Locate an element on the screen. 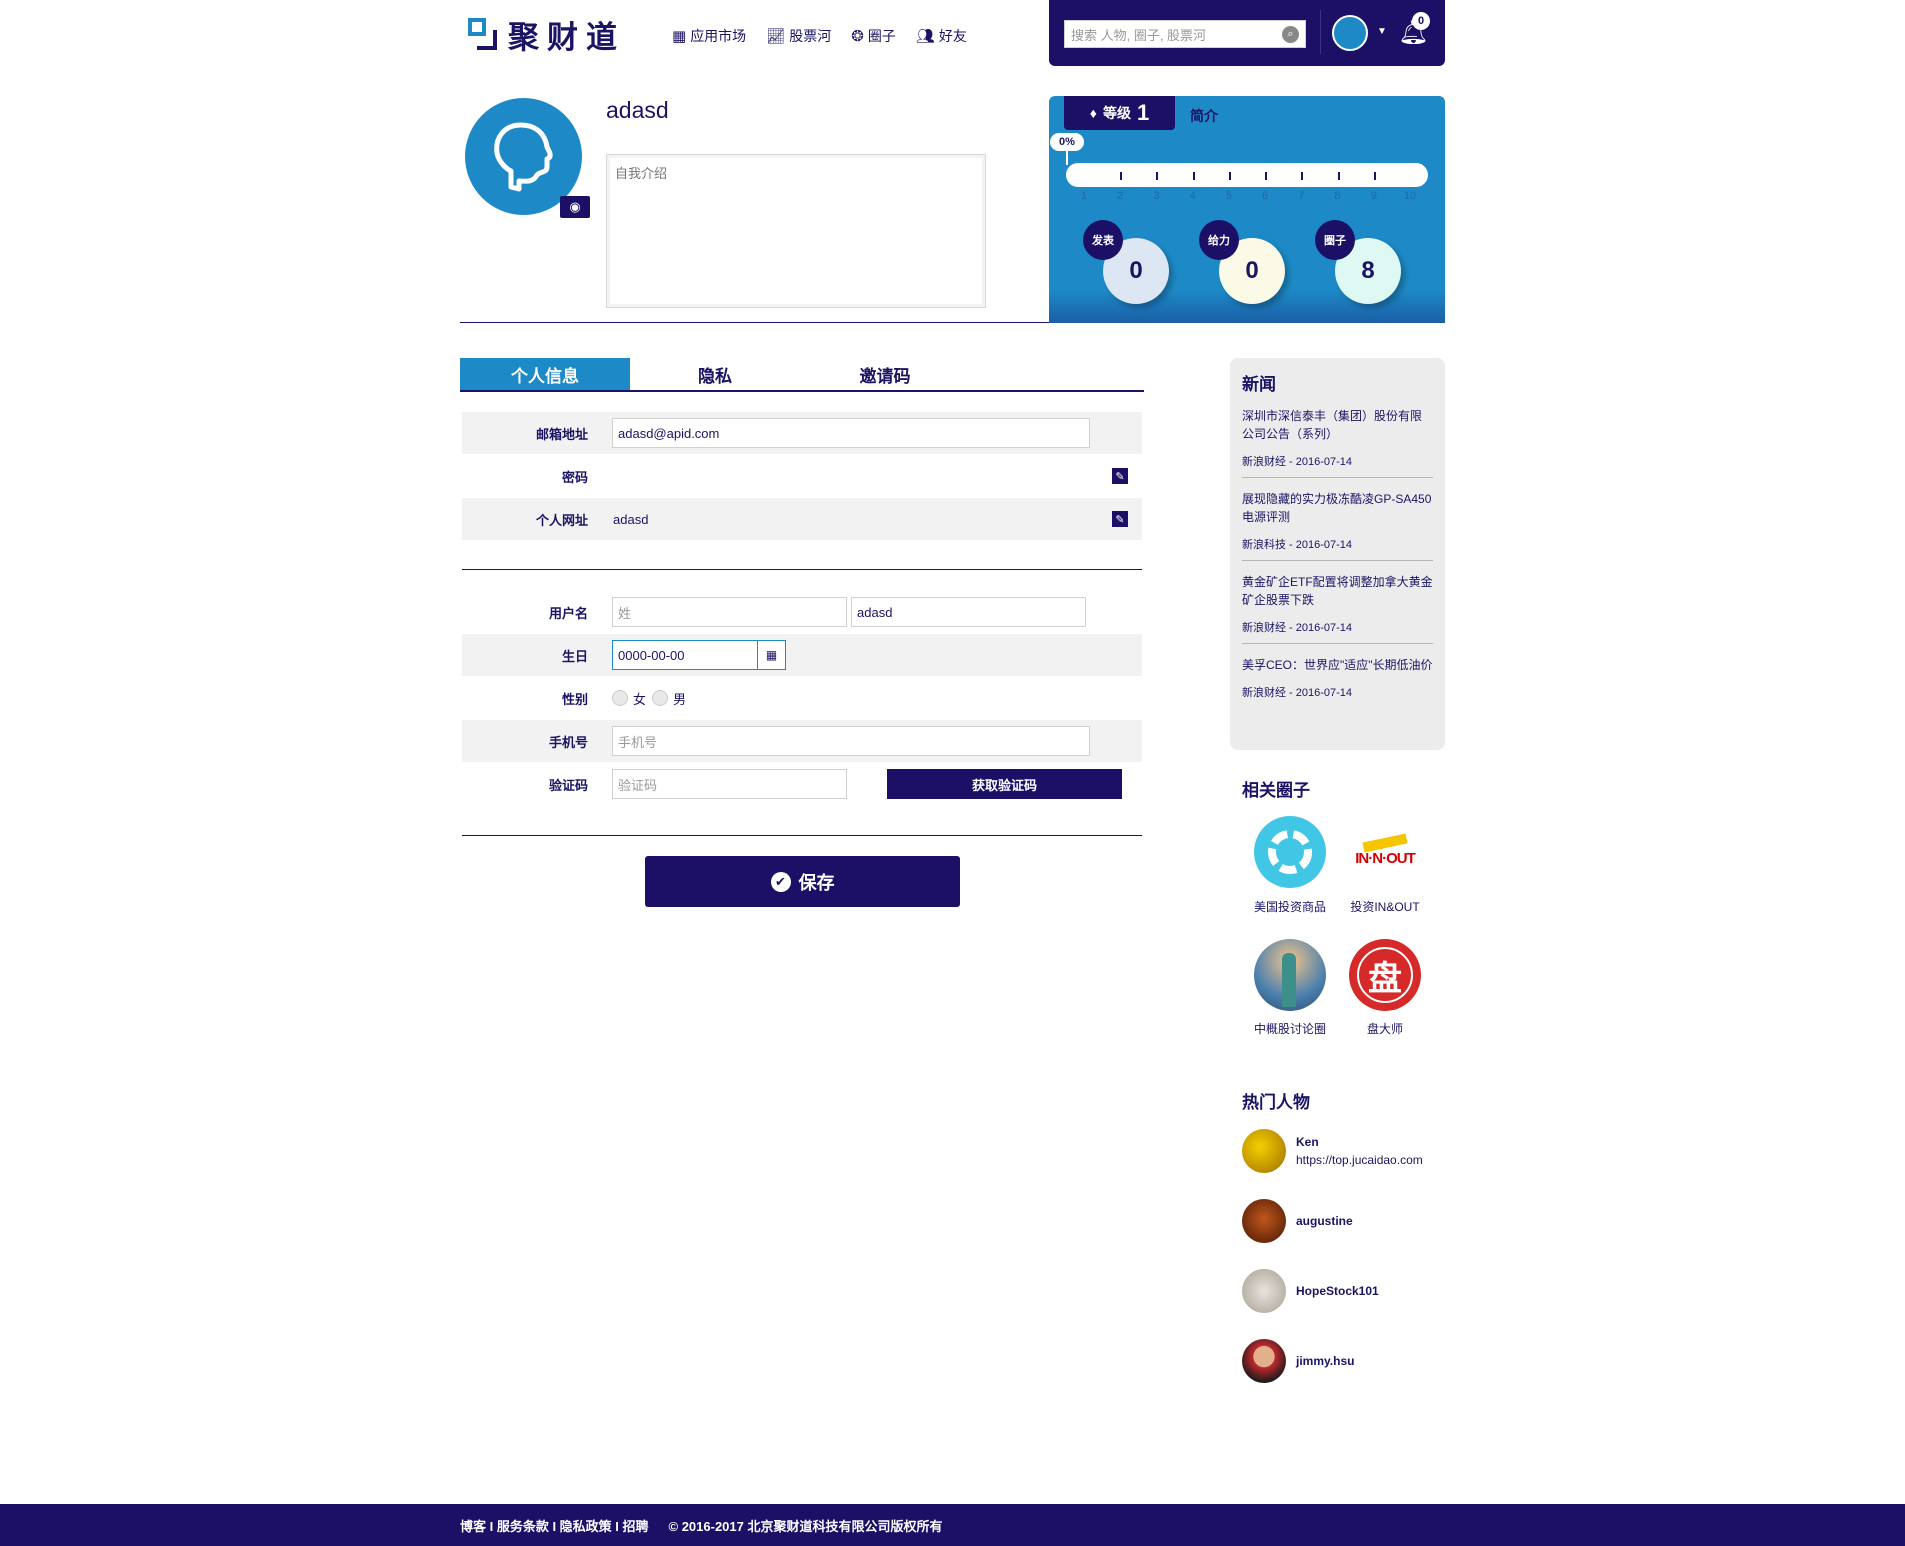 This screenshot has width=1905, height=1546. news-headline: 深圳市深信泰丰（集团）股份有限公司公告（系列） is located at coordinates (1337, 425).